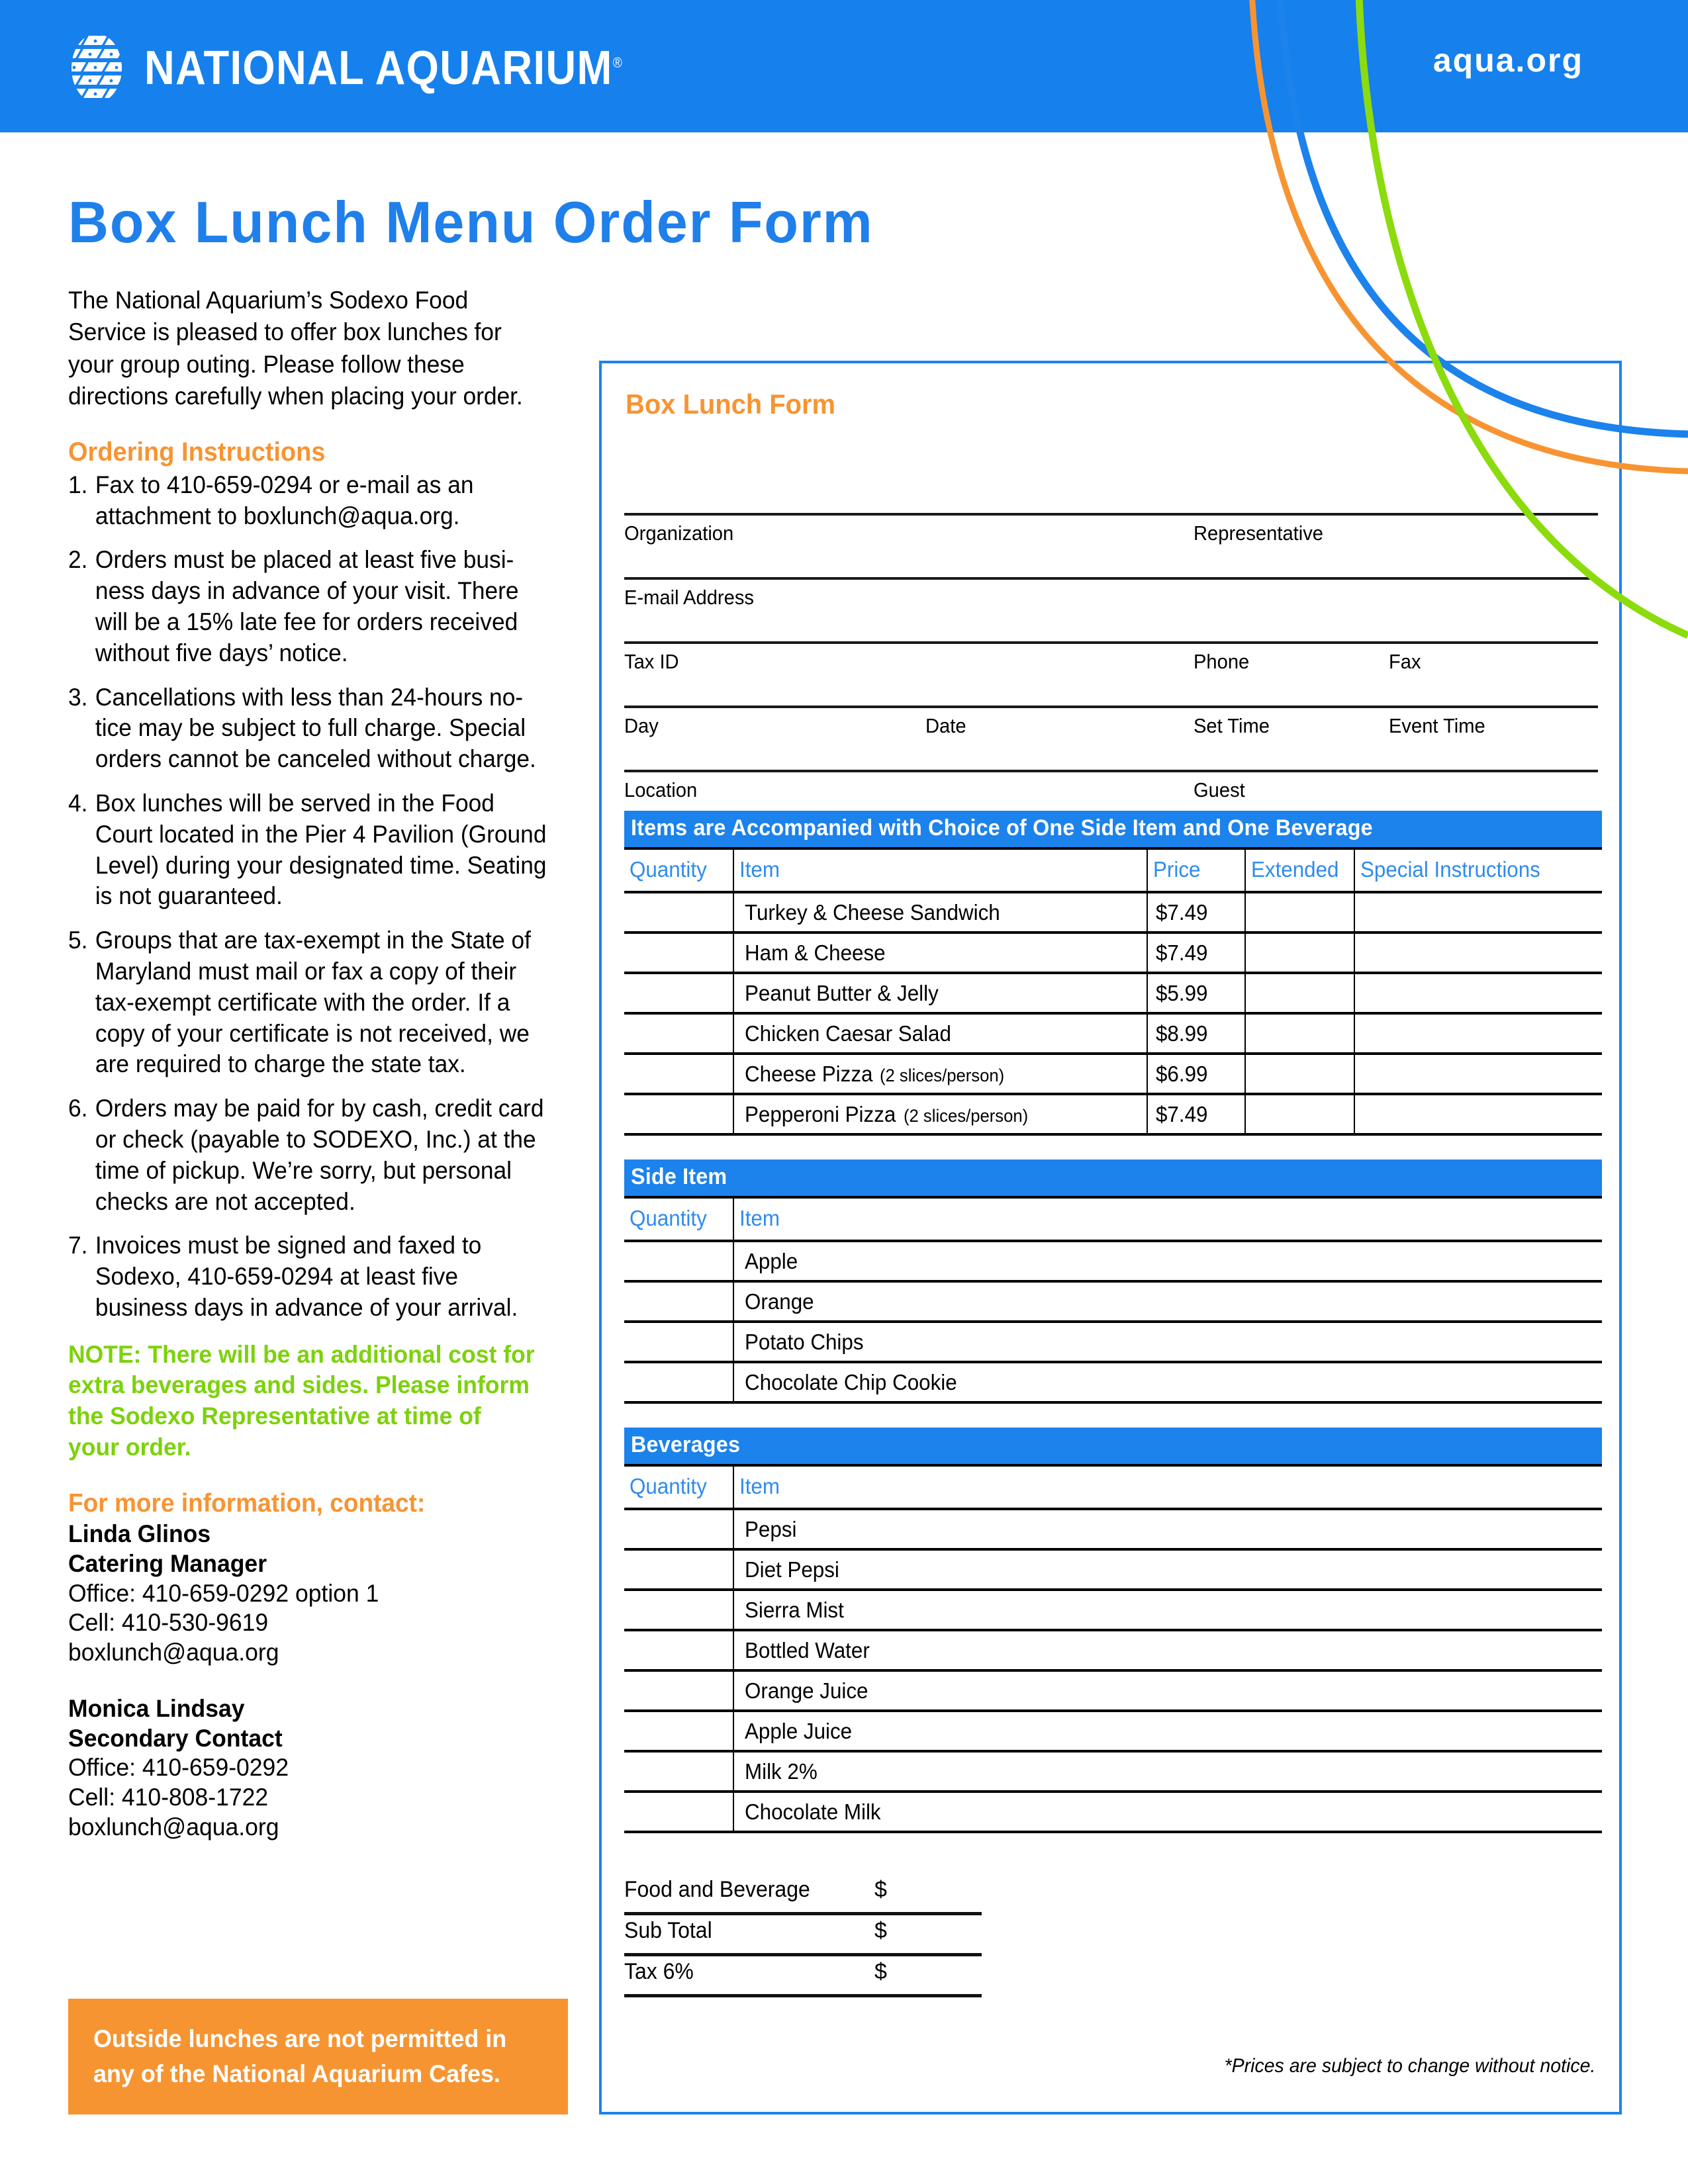 The width and height of the screenshot is (1688, 2184). Describe the element at coordinates (309, 1828) in the screenshot. I see `secondary-contact-email: boxlunch@aqua.org` at that location.